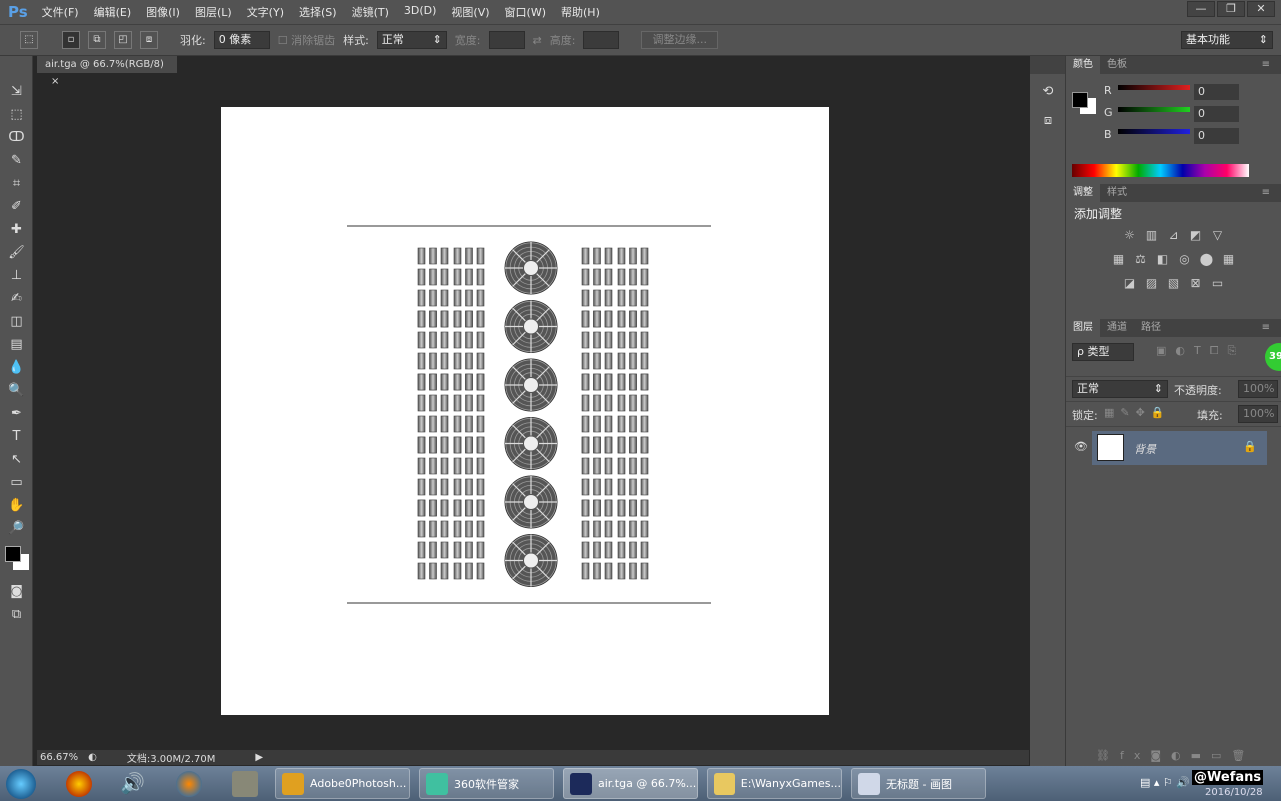 The width and height of the screenshot is (1281, 801). Describe the element at coordinates (213, 12) in the screenshot. I see `menu-item: 图层(L)` at that location.